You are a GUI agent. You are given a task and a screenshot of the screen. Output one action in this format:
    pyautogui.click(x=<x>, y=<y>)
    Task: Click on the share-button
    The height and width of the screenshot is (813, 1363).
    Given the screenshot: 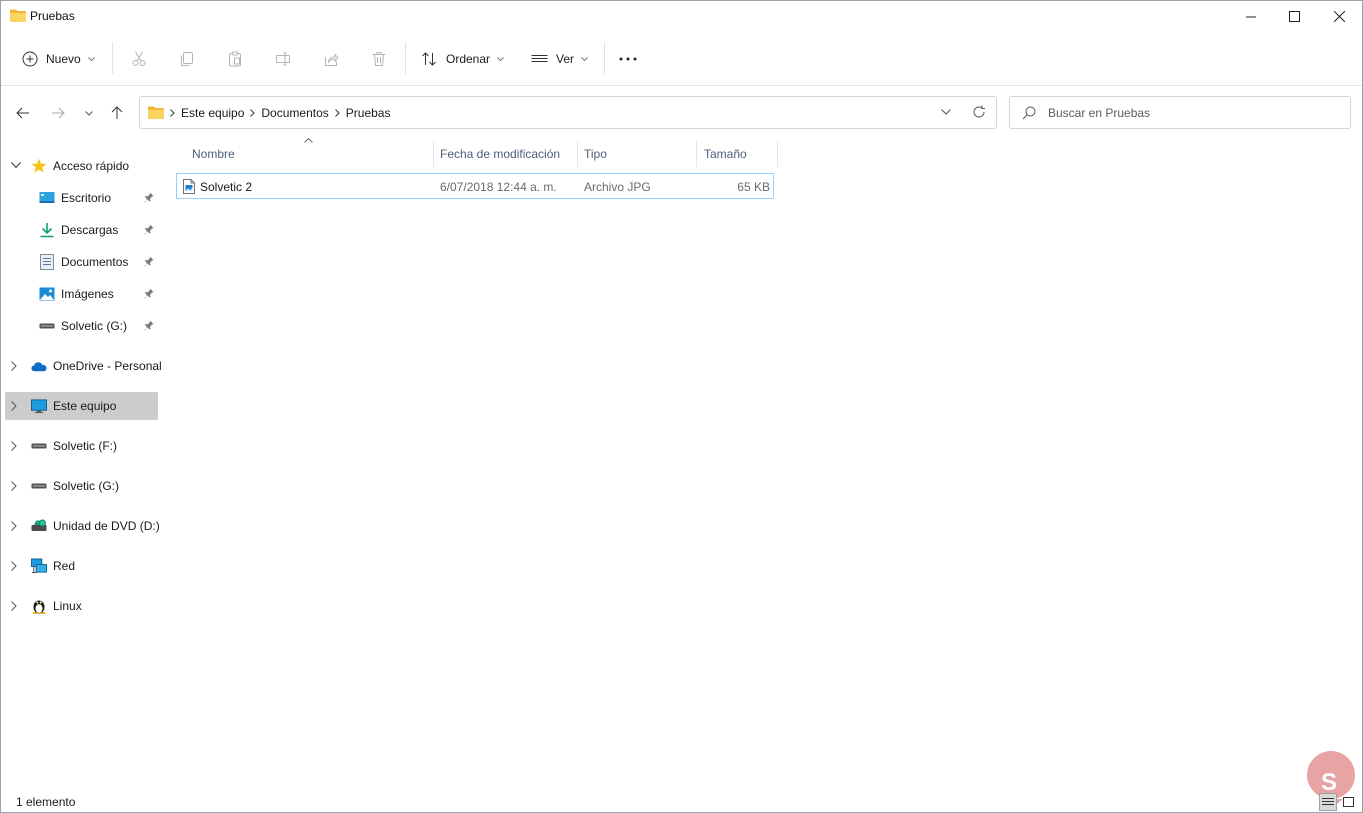 What is the action you would take?
    pyautogui.click(x=331, y=59)
    